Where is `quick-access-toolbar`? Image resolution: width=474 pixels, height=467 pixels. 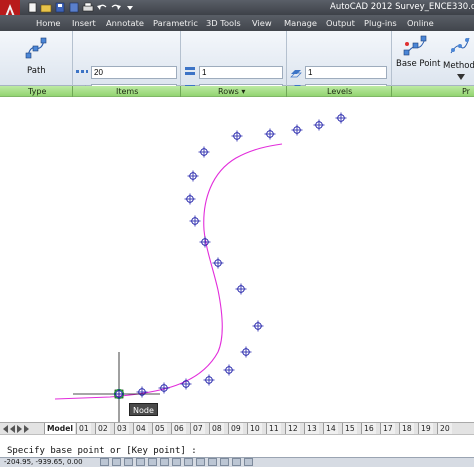
quick-access-toolbar is located at coordinates (81, 7).